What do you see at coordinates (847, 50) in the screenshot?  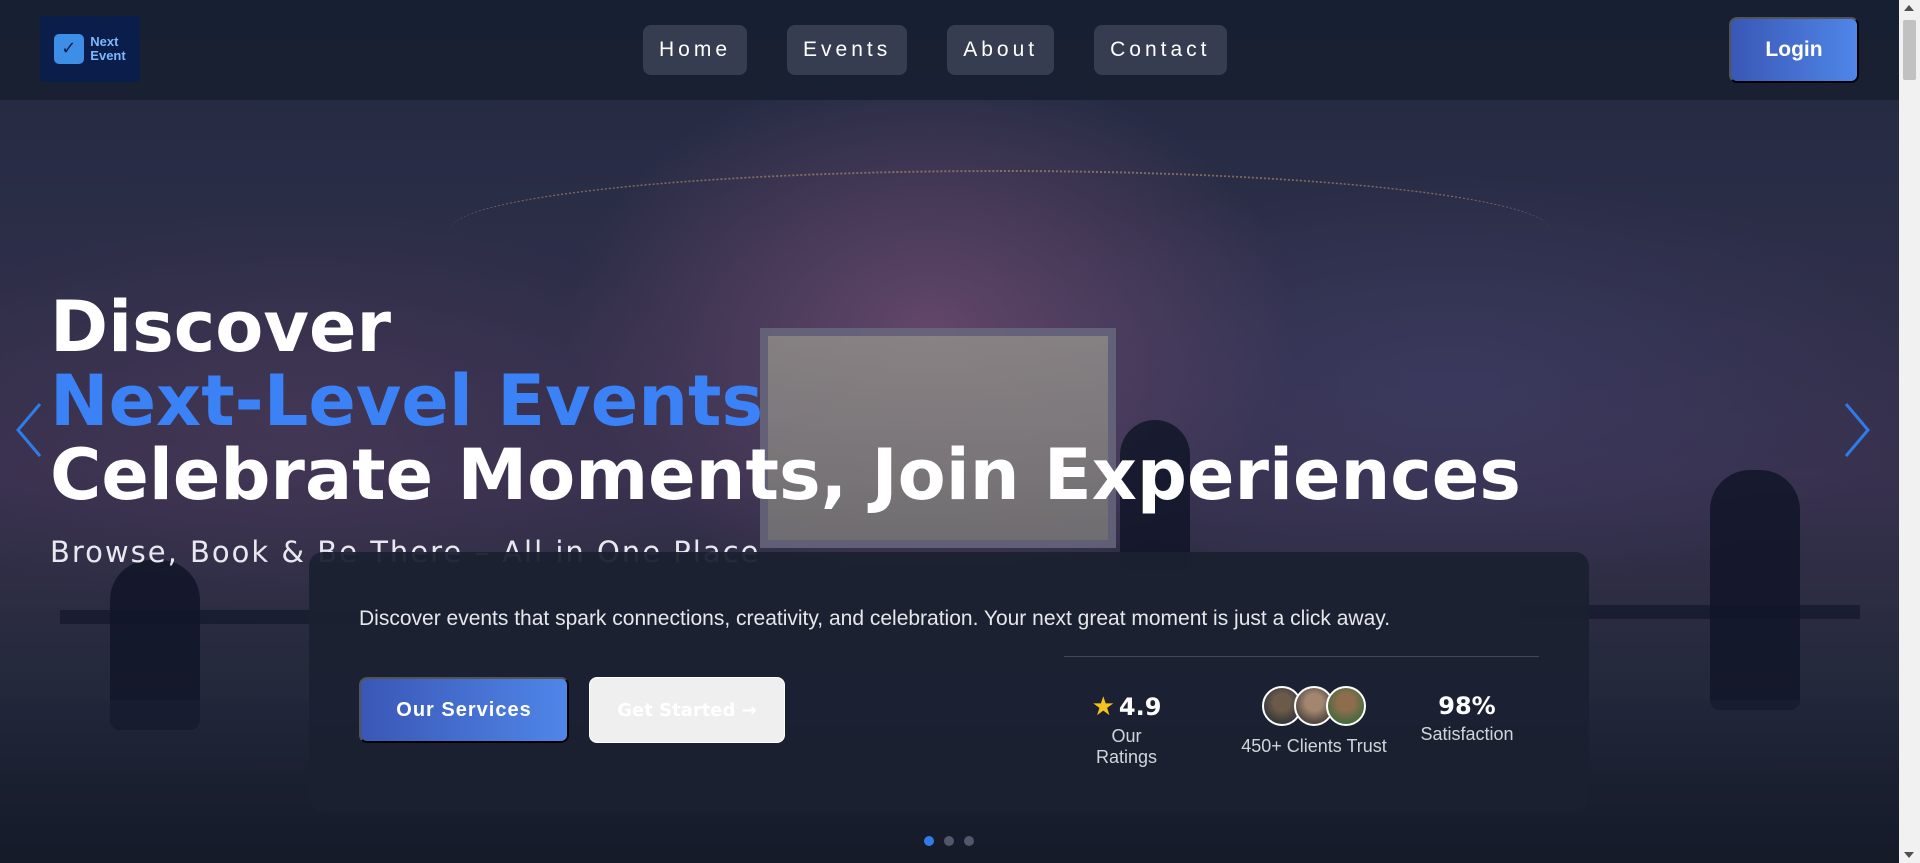 I see `nav-events: Events` at bounding box center [847, 50].